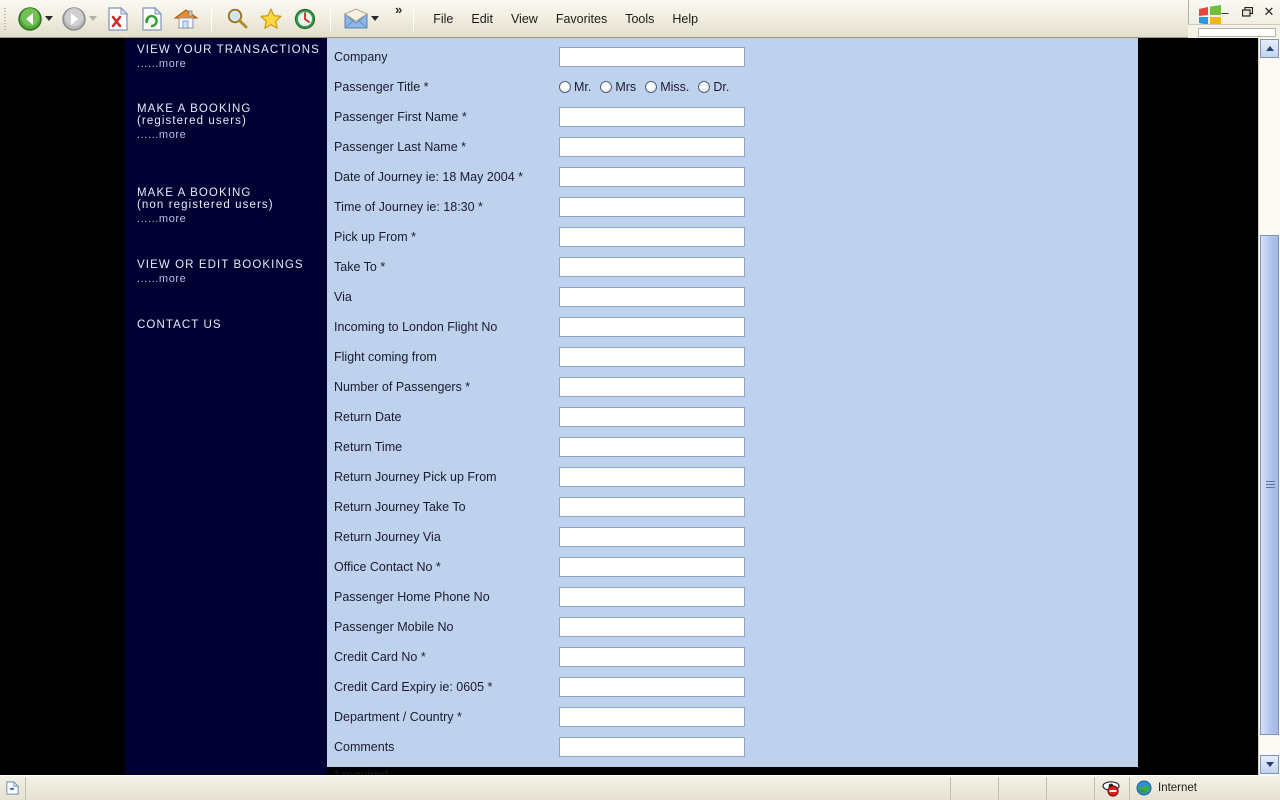 The image size is (1280, 800). What do you see at coordinates (652, 237) in the screenshot?
I see `pick-up-from-input` at bounding box center [652, 237].